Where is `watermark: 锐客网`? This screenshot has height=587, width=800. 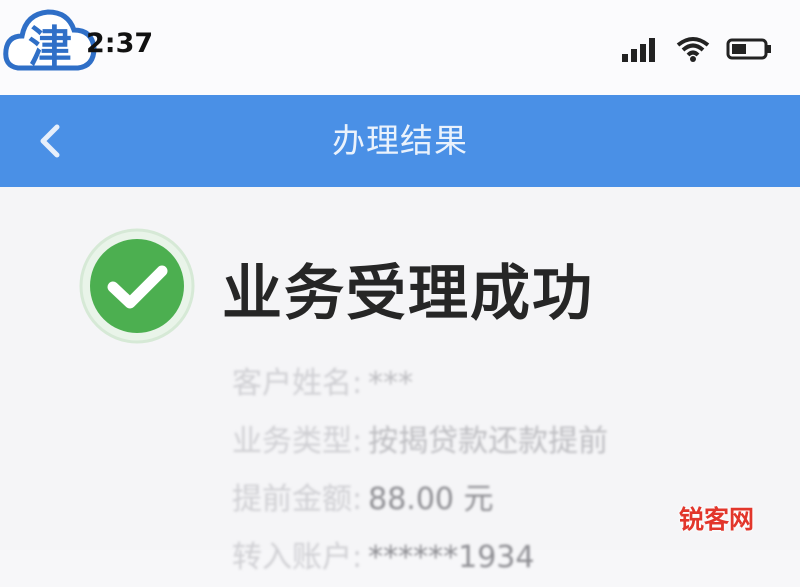
watermark: 锐客网 is located at coordinates (716, 519).